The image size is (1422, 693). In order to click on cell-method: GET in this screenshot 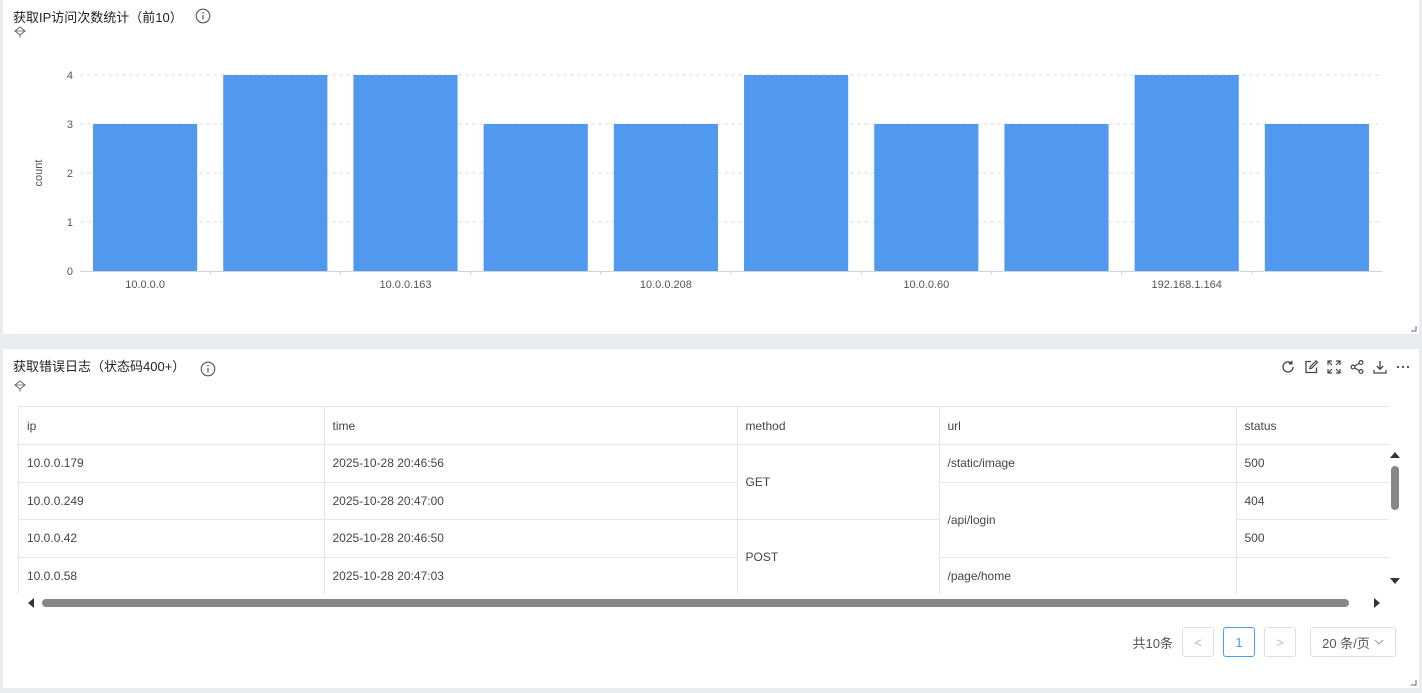, I will do `click(838, 482)`.